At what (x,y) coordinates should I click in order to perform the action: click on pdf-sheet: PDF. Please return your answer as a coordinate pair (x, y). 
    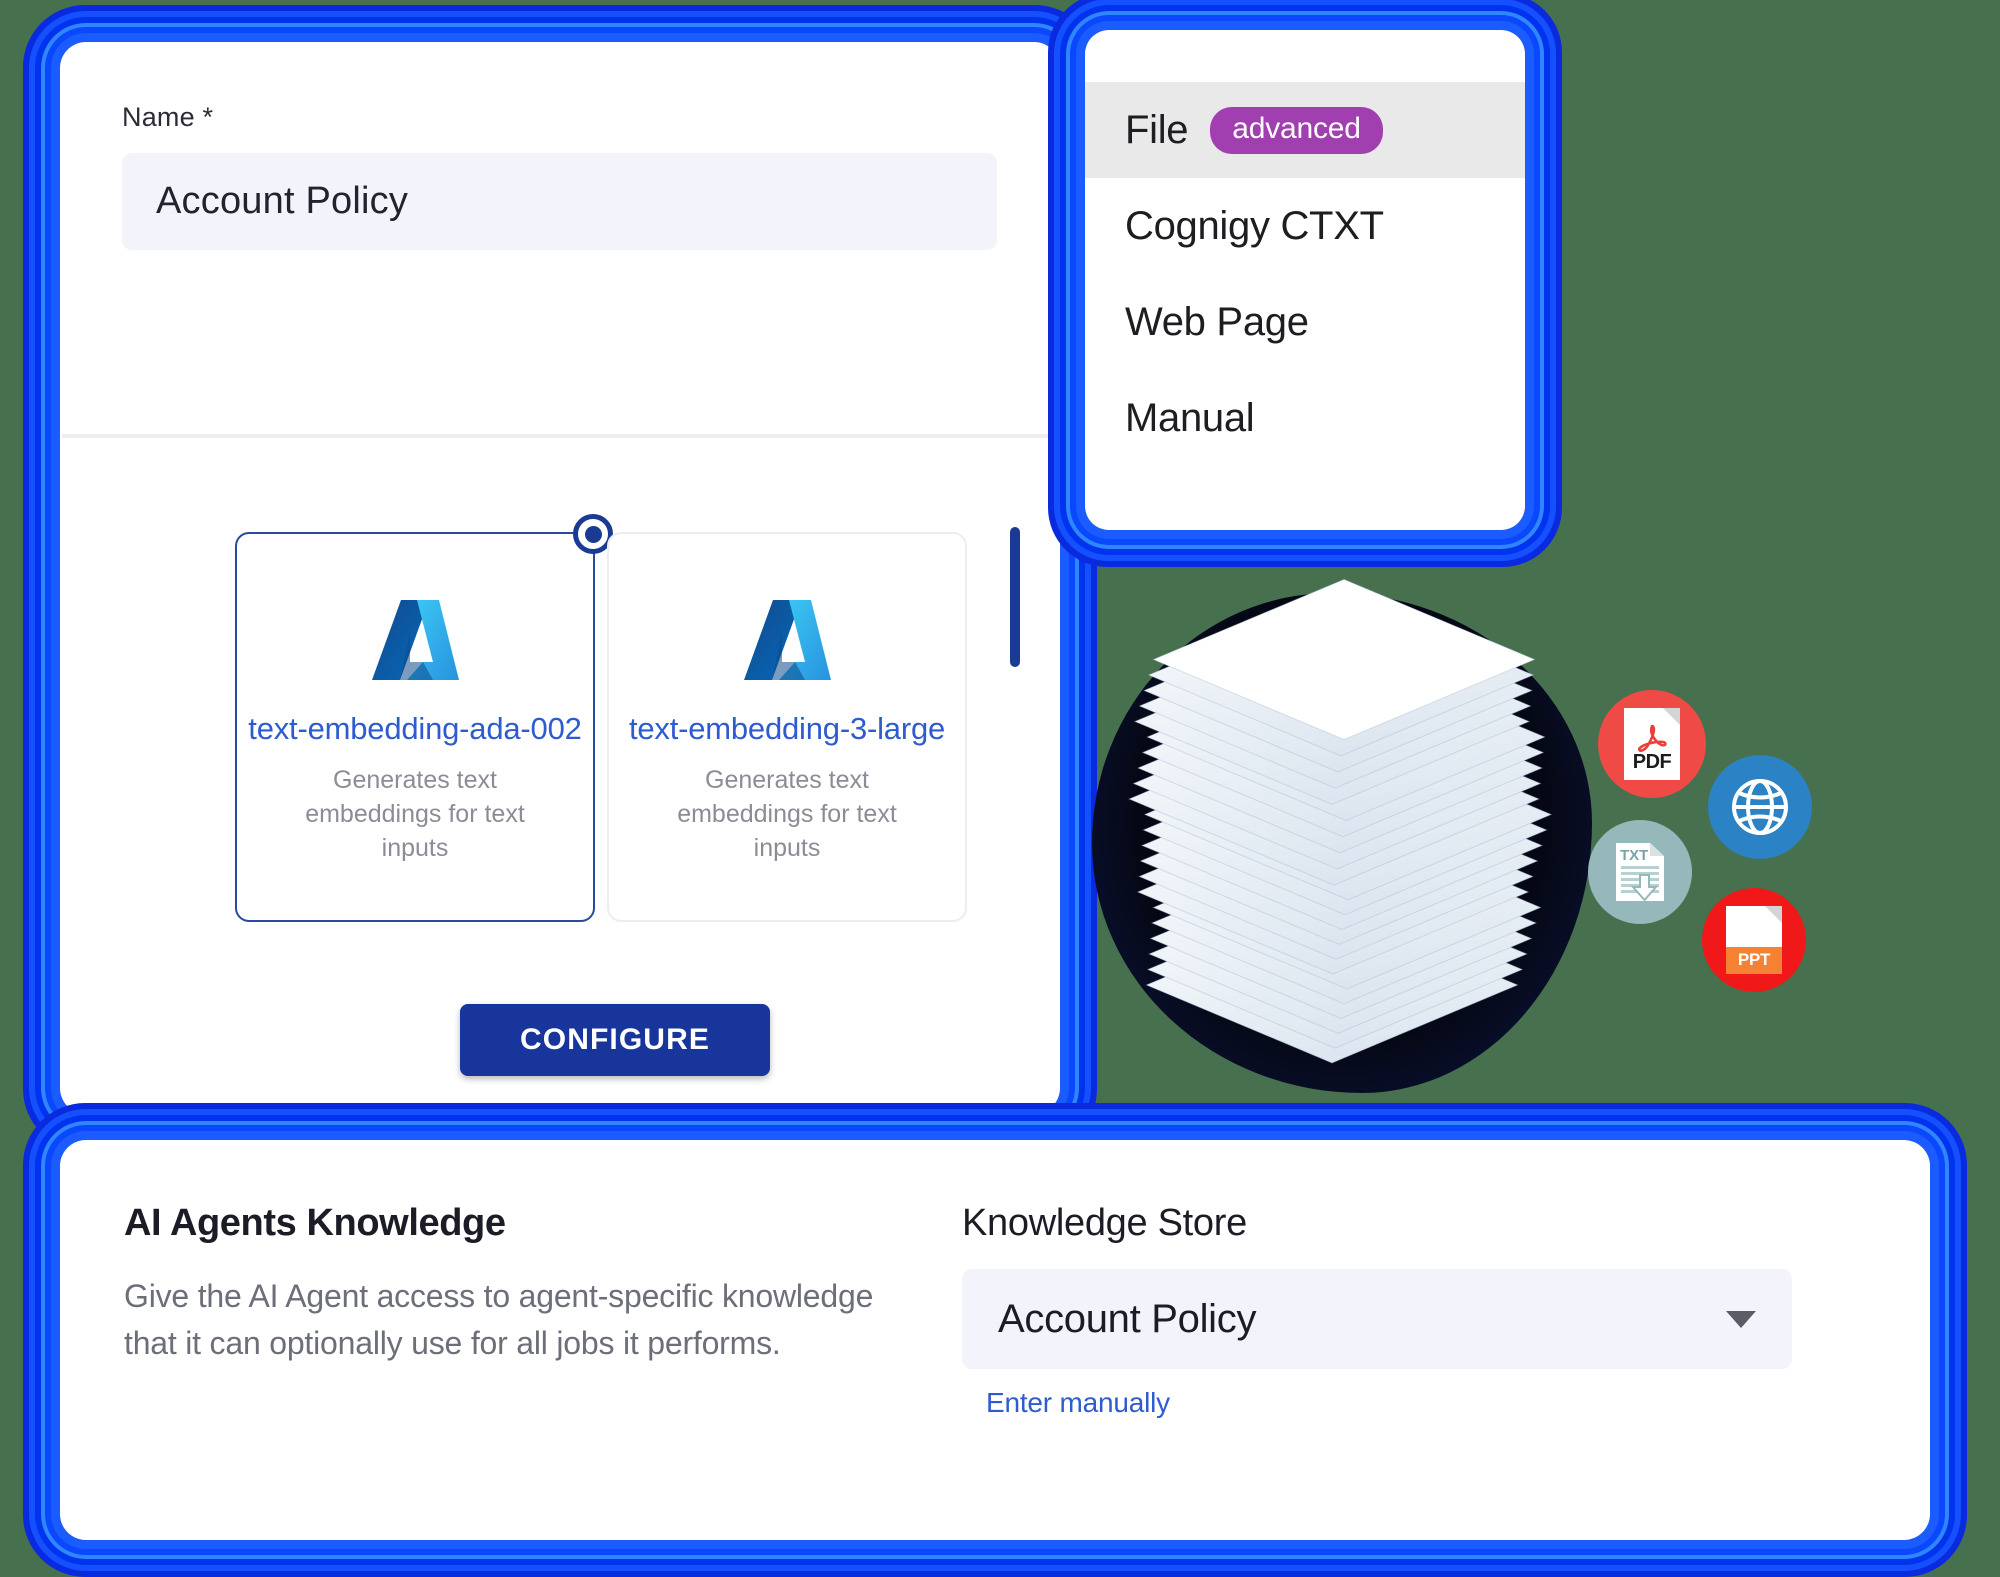
    Looking at the image, I should click on (1652, 744).